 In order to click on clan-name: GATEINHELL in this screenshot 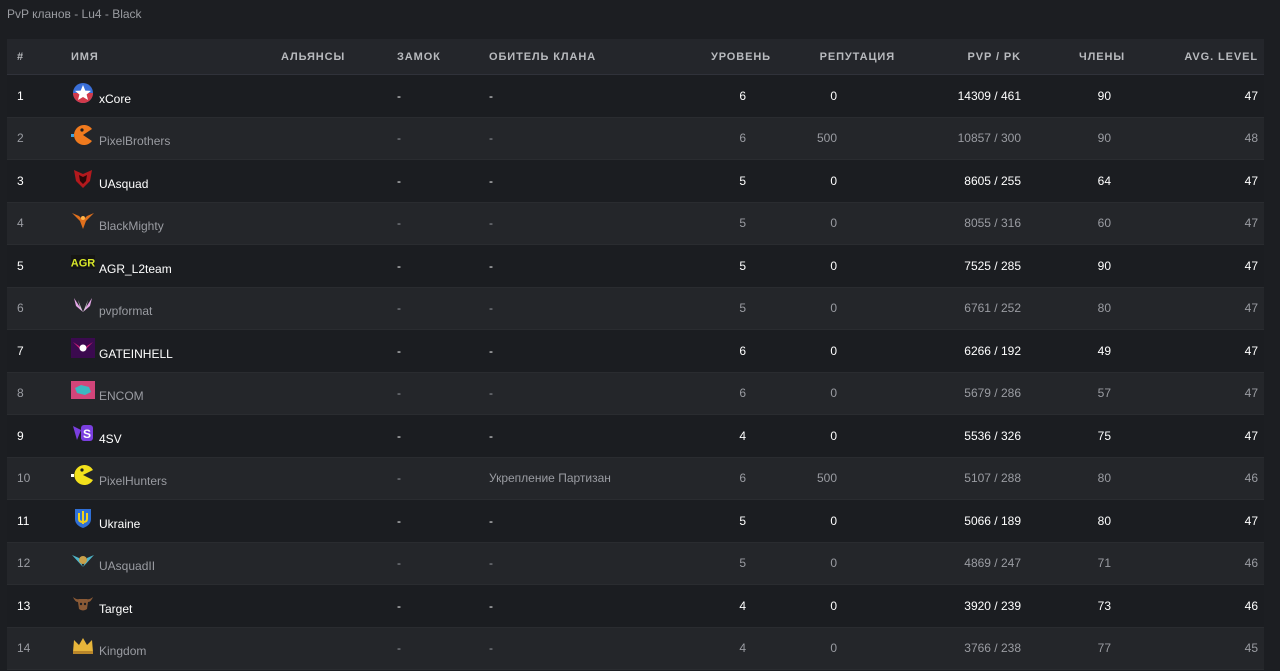, I will do `click(136, 354)`.